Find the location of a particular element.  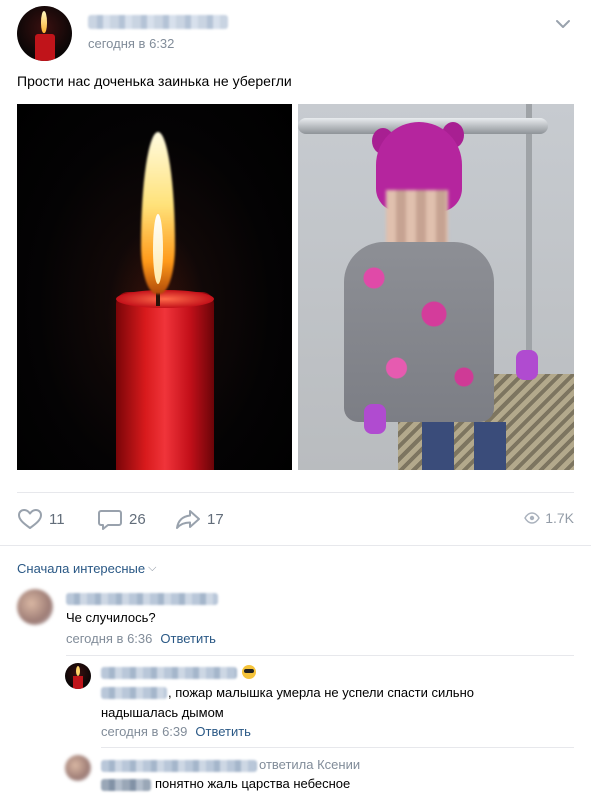

views-counter: 1.7K is located at coordinates (549, 518).